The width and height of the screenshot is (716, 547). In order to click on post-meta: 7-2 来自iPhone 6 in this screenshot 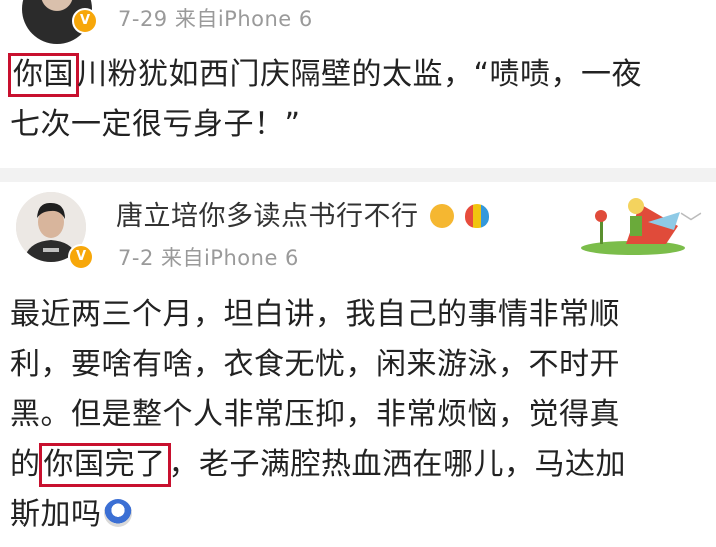, I will do `click(208, 258)`.